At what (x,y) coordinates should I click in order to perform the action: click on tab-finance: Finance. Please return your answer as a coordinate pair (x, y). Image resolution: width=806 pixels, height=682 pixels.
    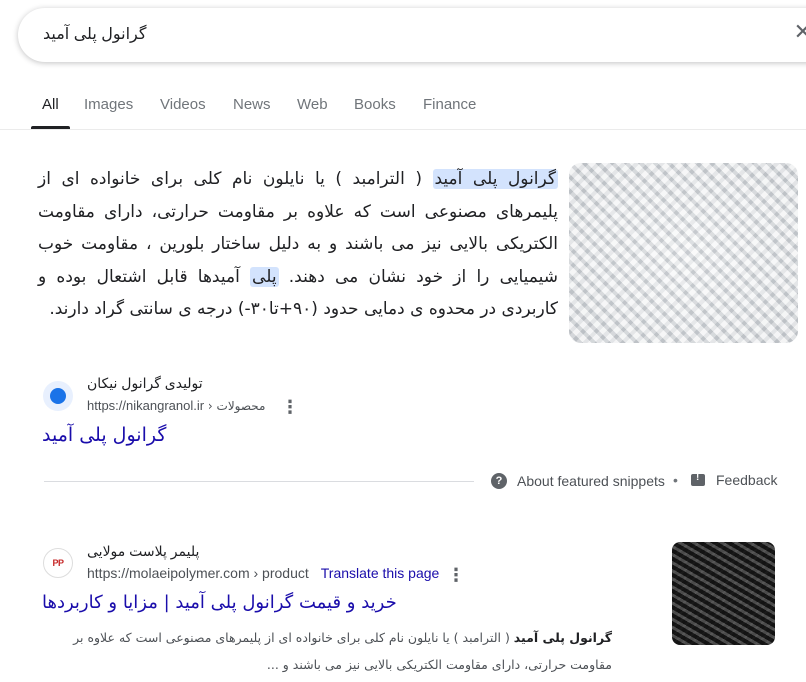
    Looking at the image, I should click on (449, 104).